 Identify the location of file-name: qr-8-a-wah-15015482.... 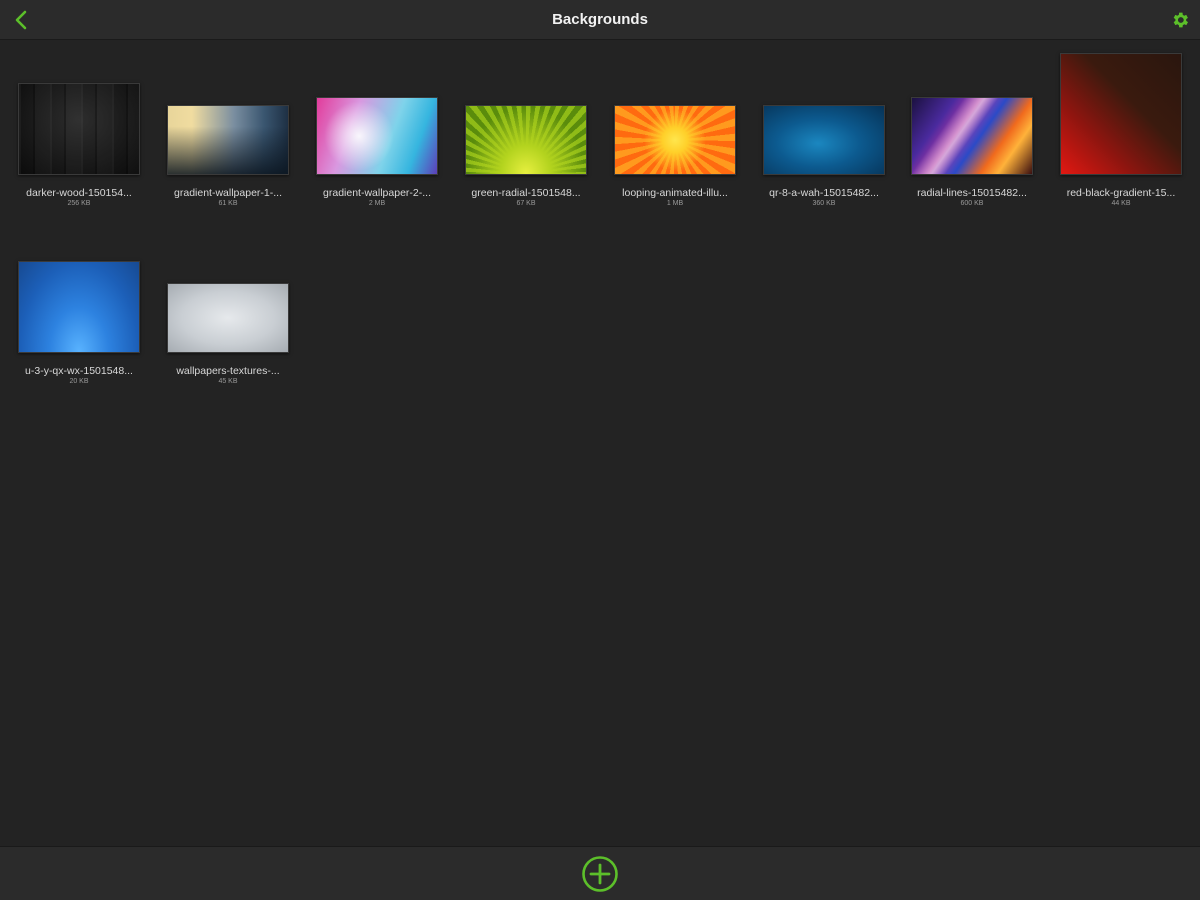
(824, 193).